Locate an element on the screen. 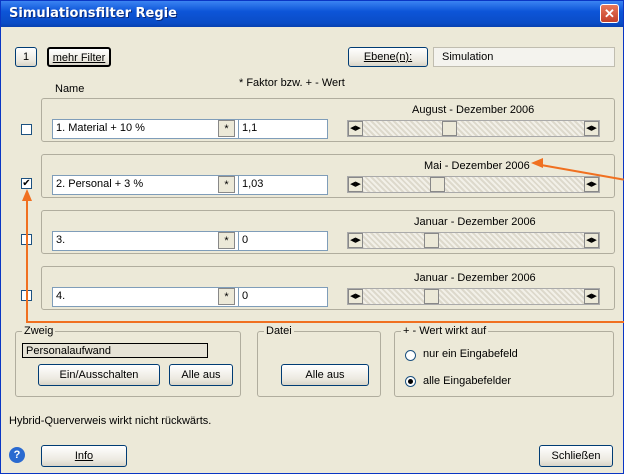 This screenshot has width=624, height=474. row-4-value-input: 0 is located at coordinates (283, 297).